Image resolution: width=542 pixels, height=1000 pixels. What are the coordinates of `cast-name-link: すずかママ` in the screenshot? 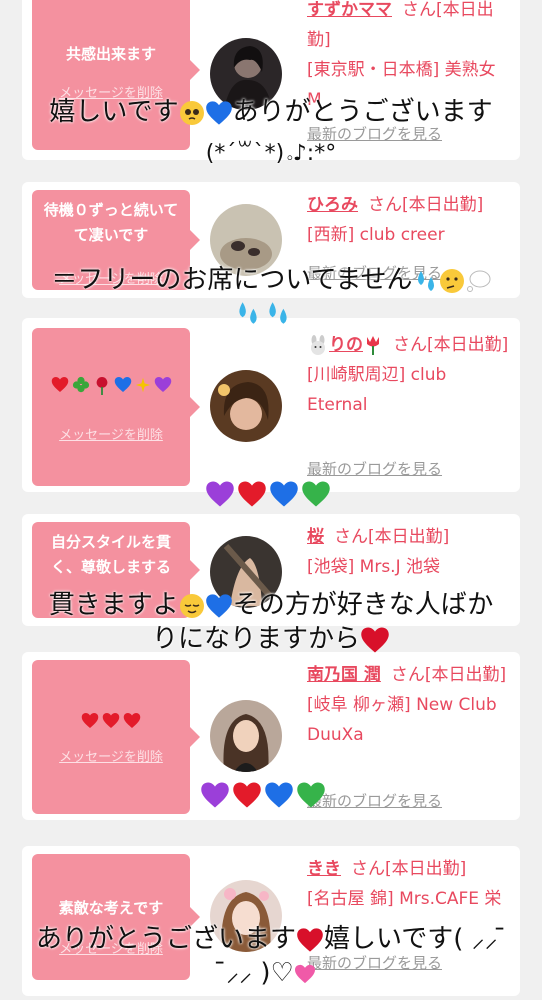 It's located at (349, 10).